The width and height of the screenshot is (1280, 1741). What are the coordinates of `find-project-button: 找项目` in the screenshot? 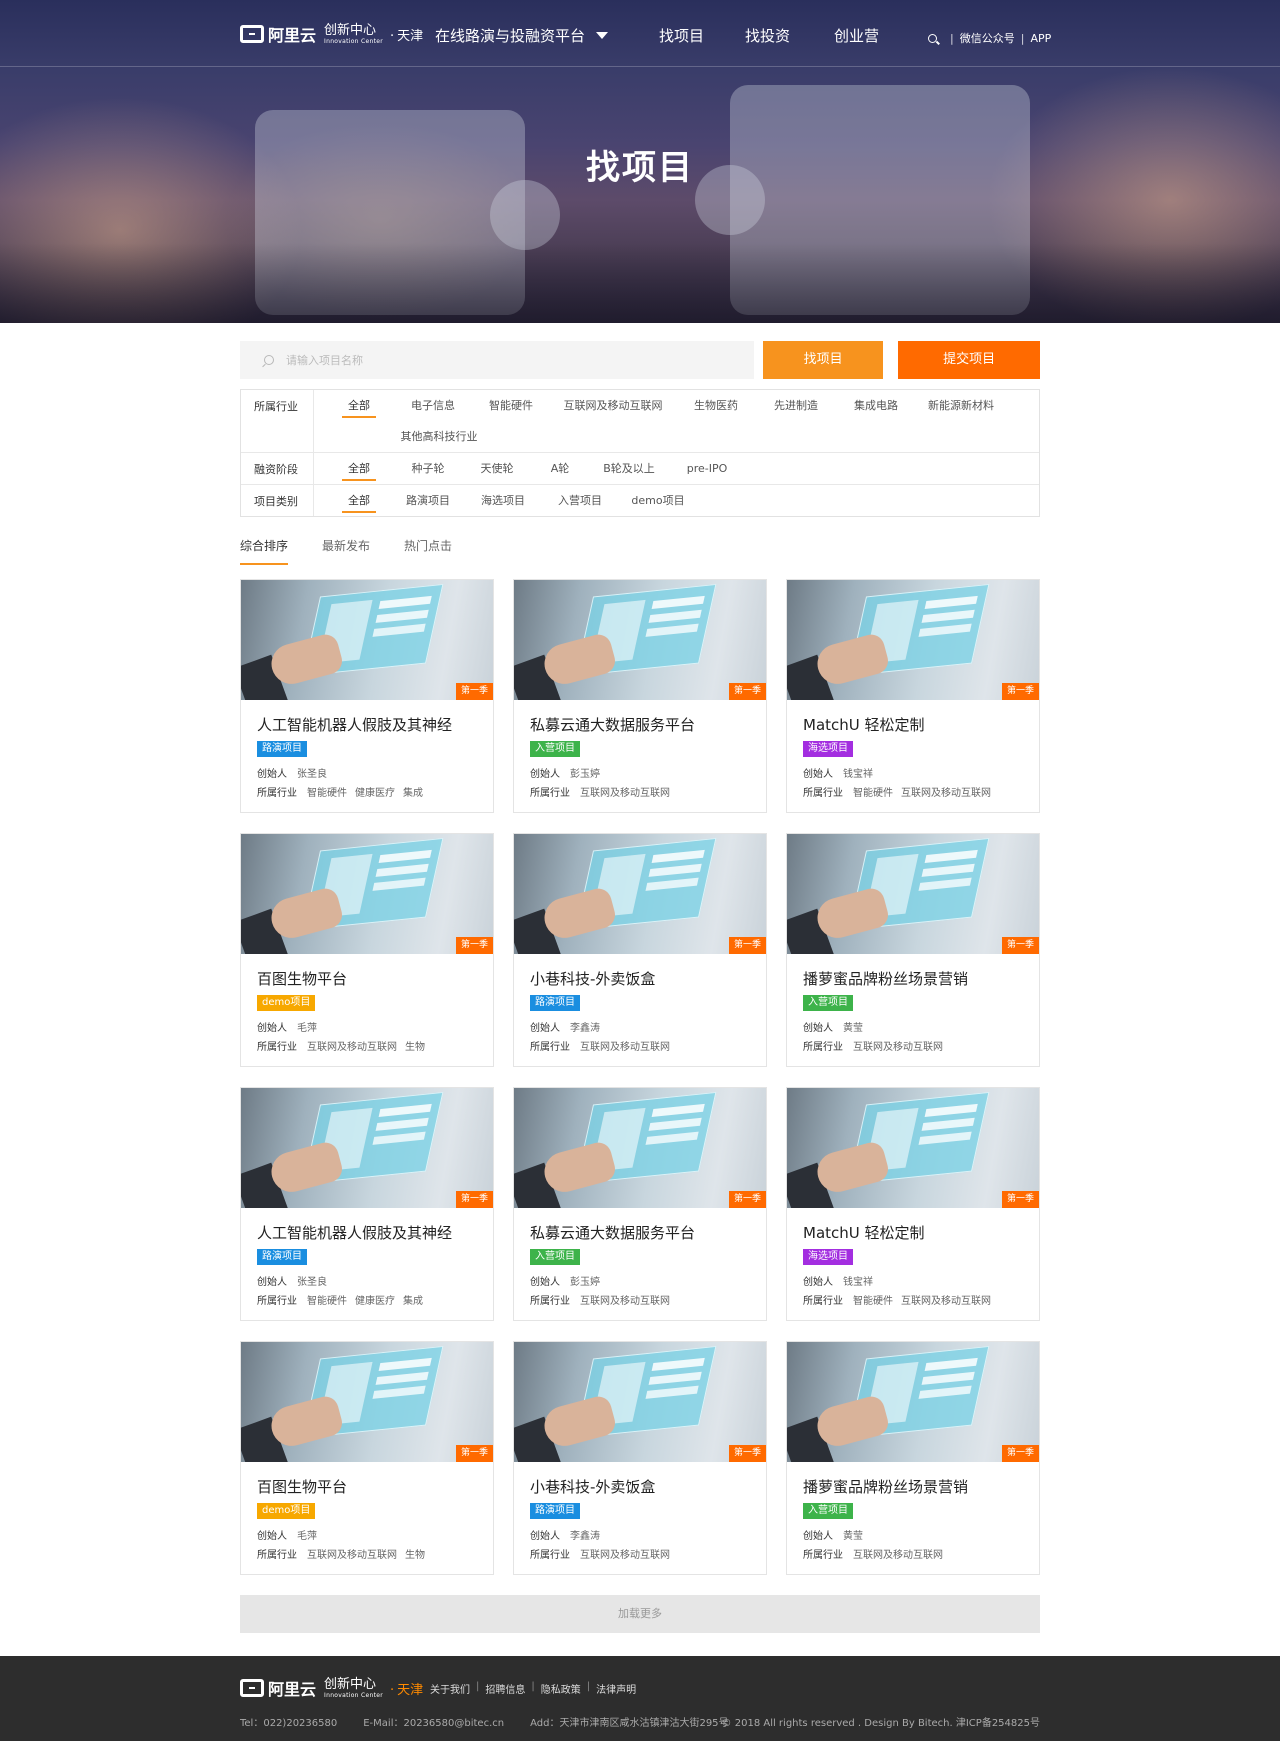 It's located at (823, 360).